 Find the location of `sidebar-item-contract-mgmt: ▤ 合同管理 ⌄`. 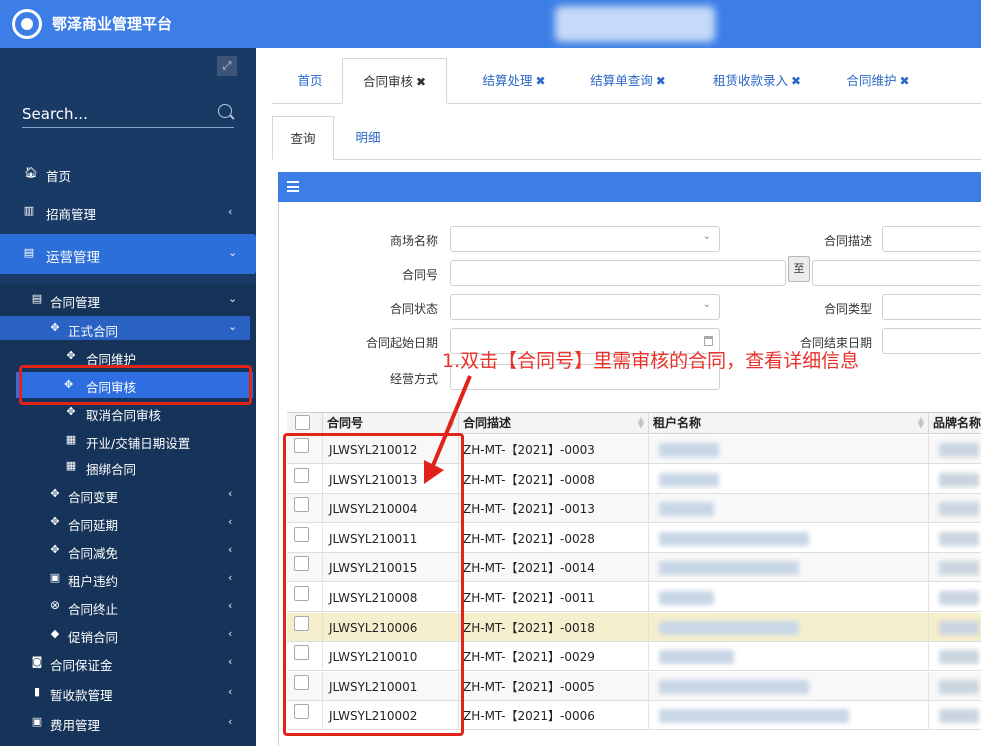

sidebar-item-contract-mgmt: ▤ 合同管理 ⌄ is located at coordinates (128, 300).